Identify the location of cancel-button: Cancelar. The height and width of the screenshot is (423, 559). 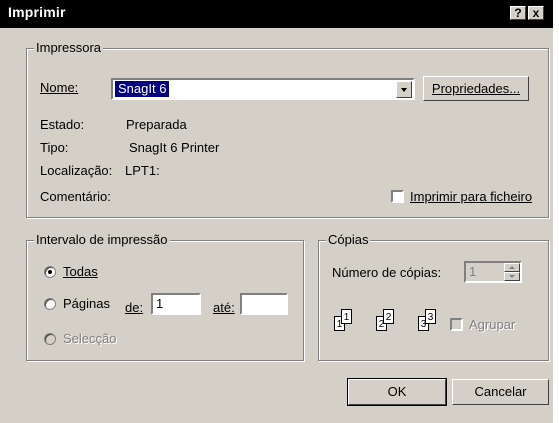
(500, 392).